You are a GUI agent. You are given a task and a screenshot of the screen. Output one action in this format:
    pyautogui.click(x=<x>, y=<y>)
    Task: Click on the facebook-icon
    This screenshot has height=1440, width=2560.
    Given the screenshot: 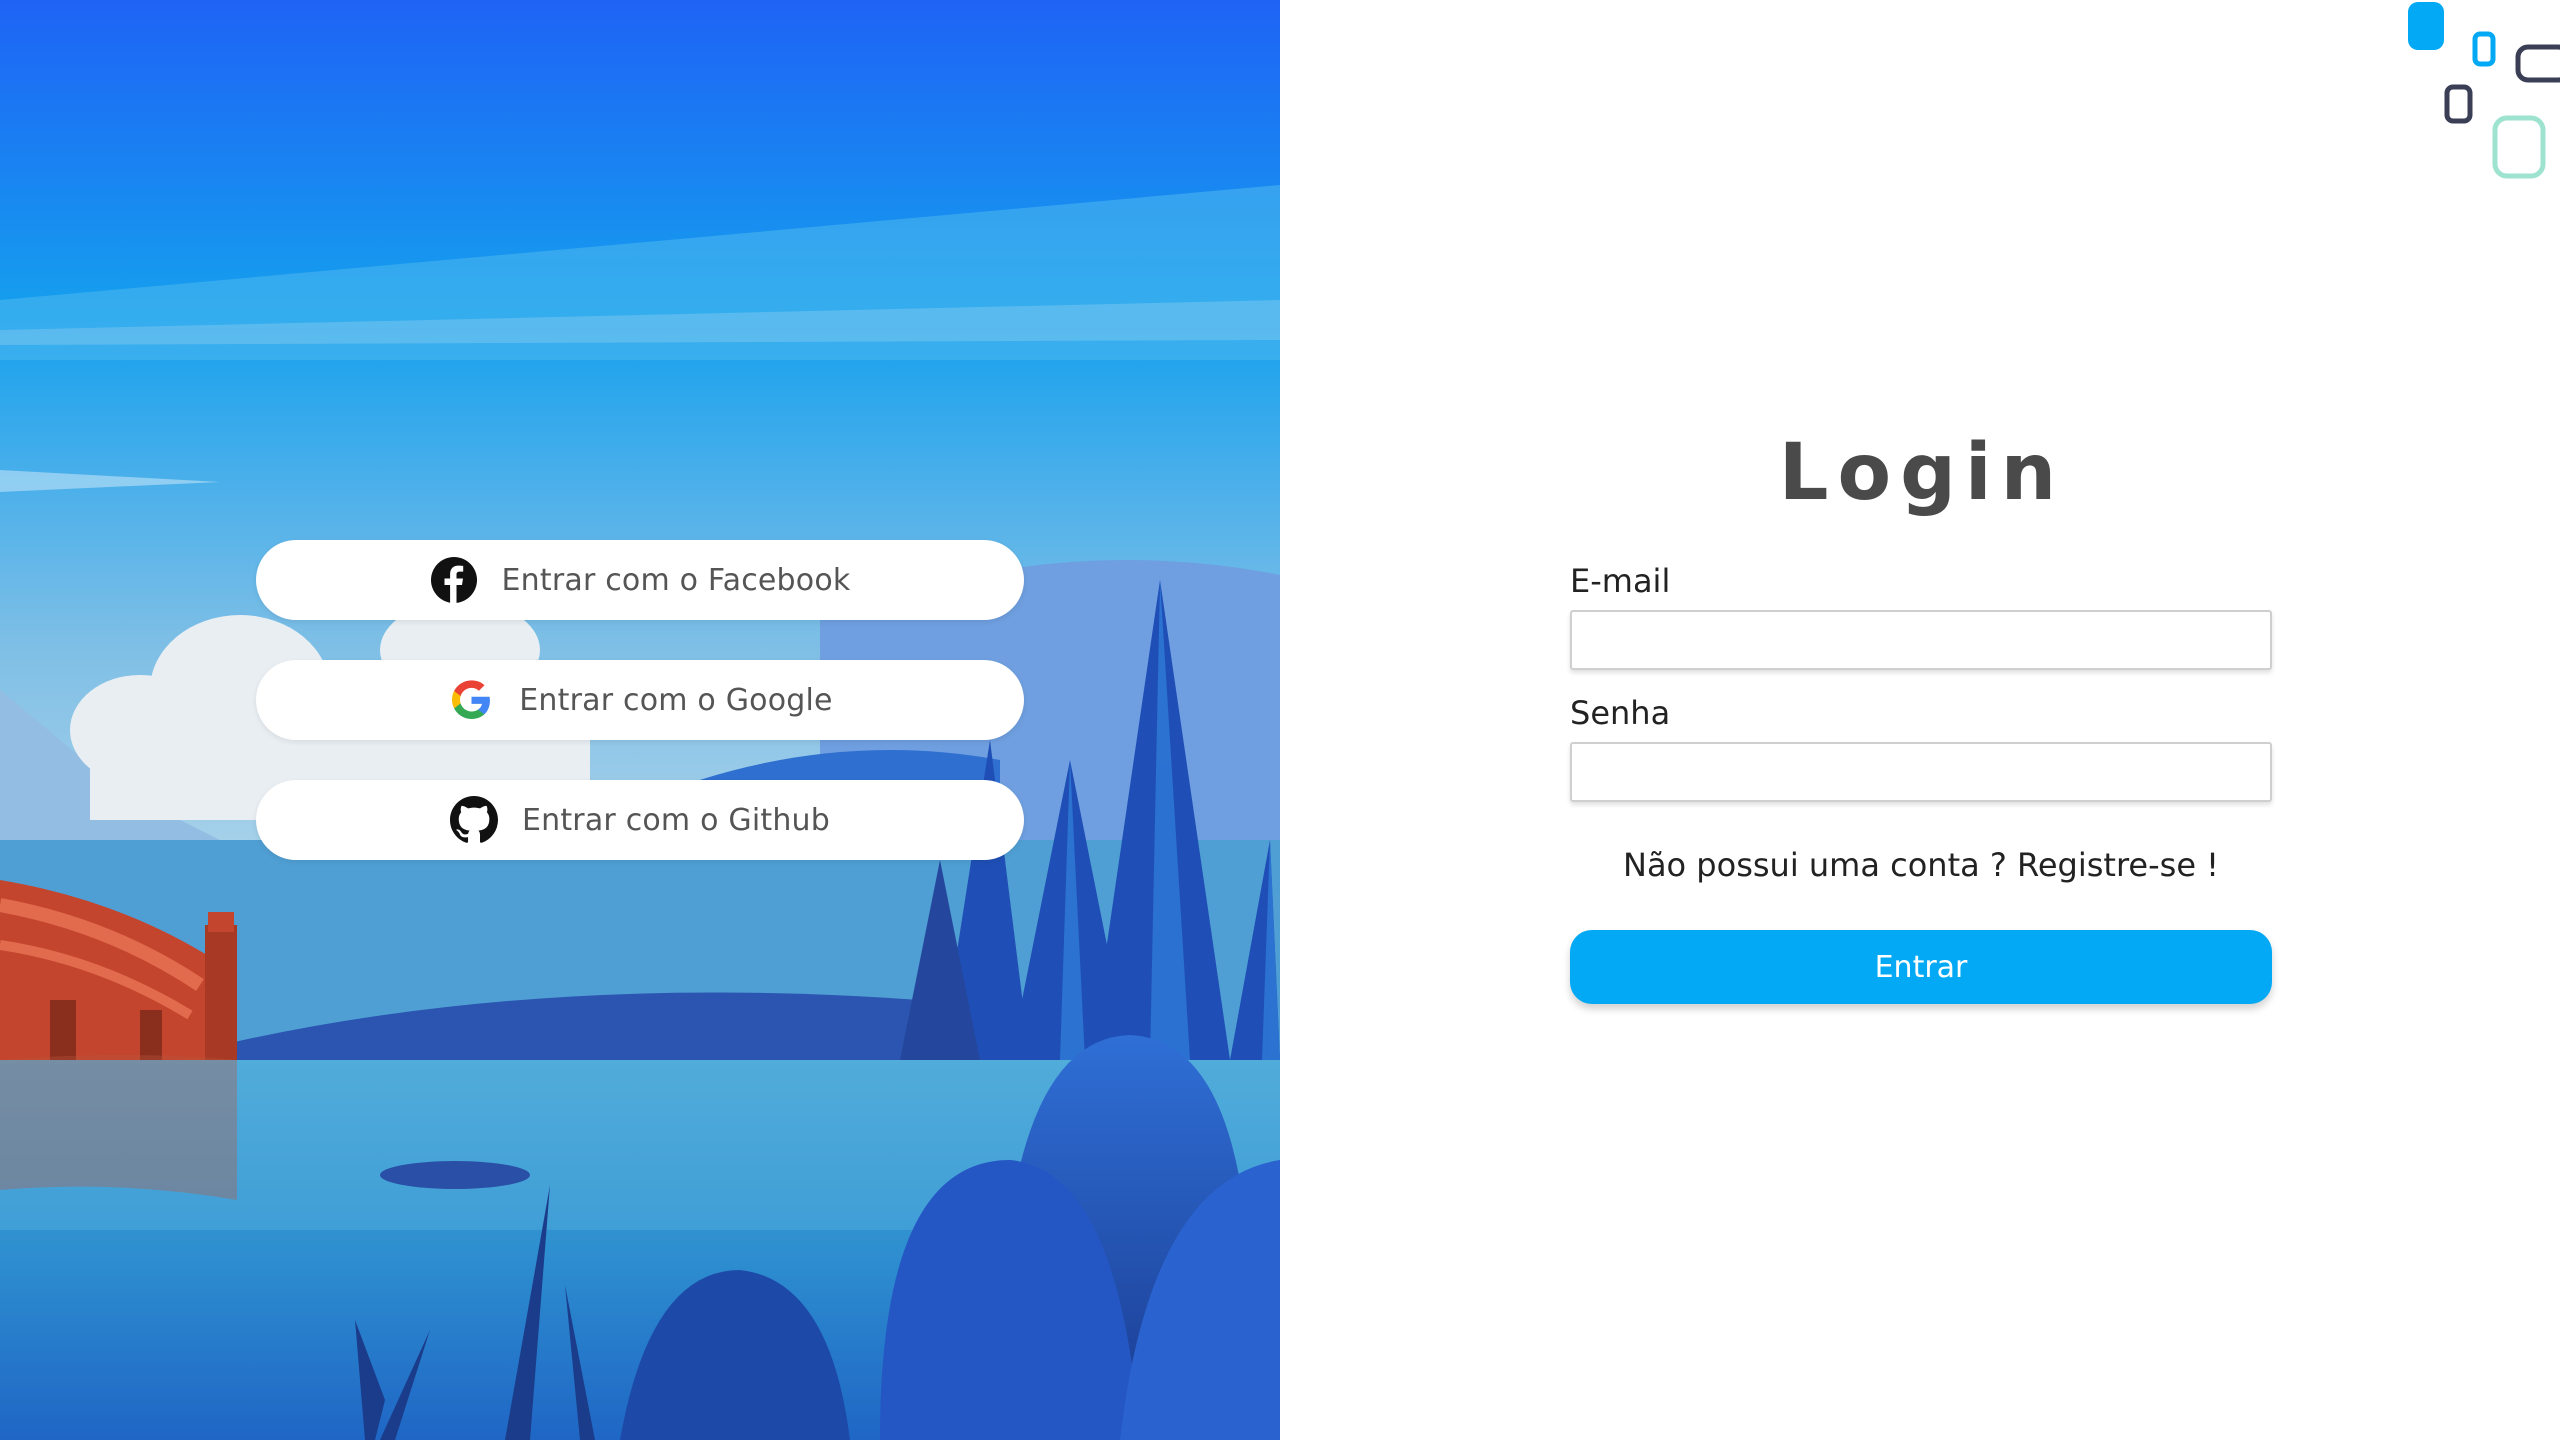 What is the action you would take?
    pyautogui.click(x=454, y=580)
    